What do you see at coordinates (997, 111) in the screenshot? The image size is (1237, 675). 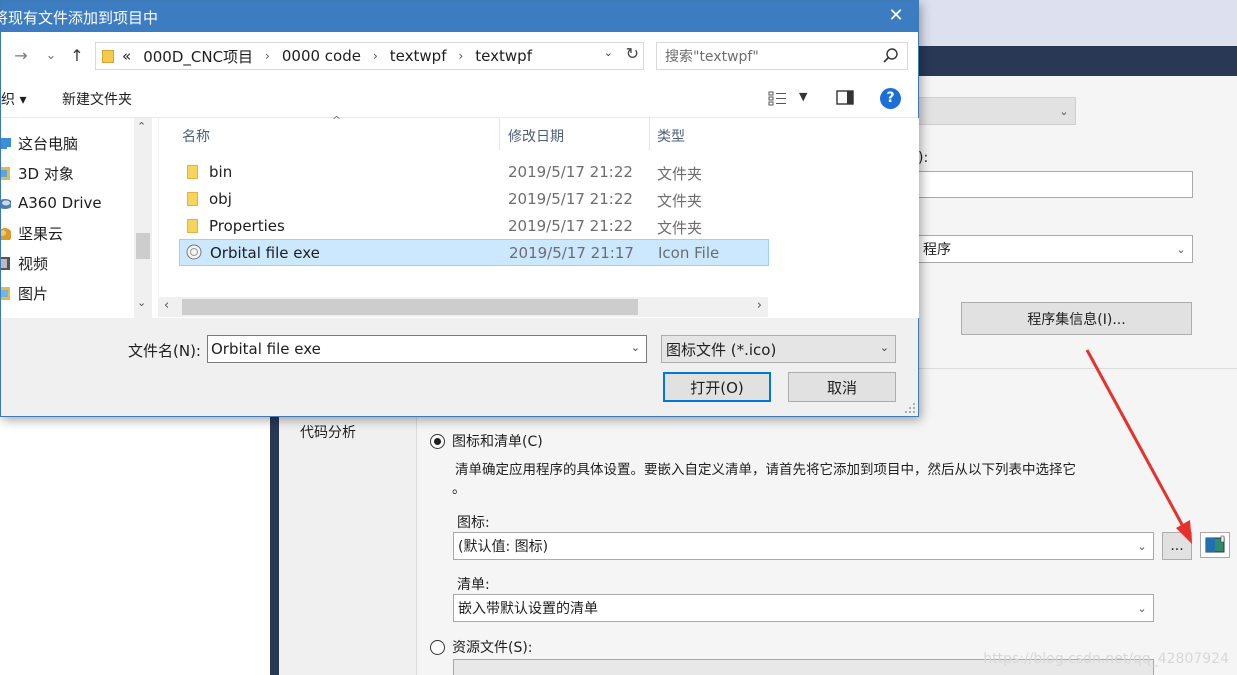 I see `configuration-combo: ⌄` at bounding box center [997, 111].